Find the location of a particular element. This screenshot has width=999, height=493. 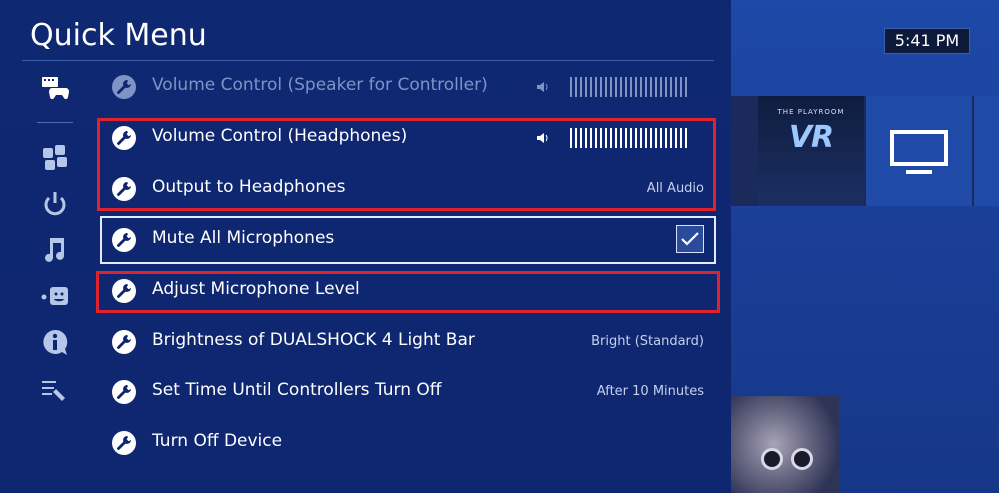

menu-item-label: Brightness of DUALSHOCK 4 Light Bar is located at coordinates (313, 340).